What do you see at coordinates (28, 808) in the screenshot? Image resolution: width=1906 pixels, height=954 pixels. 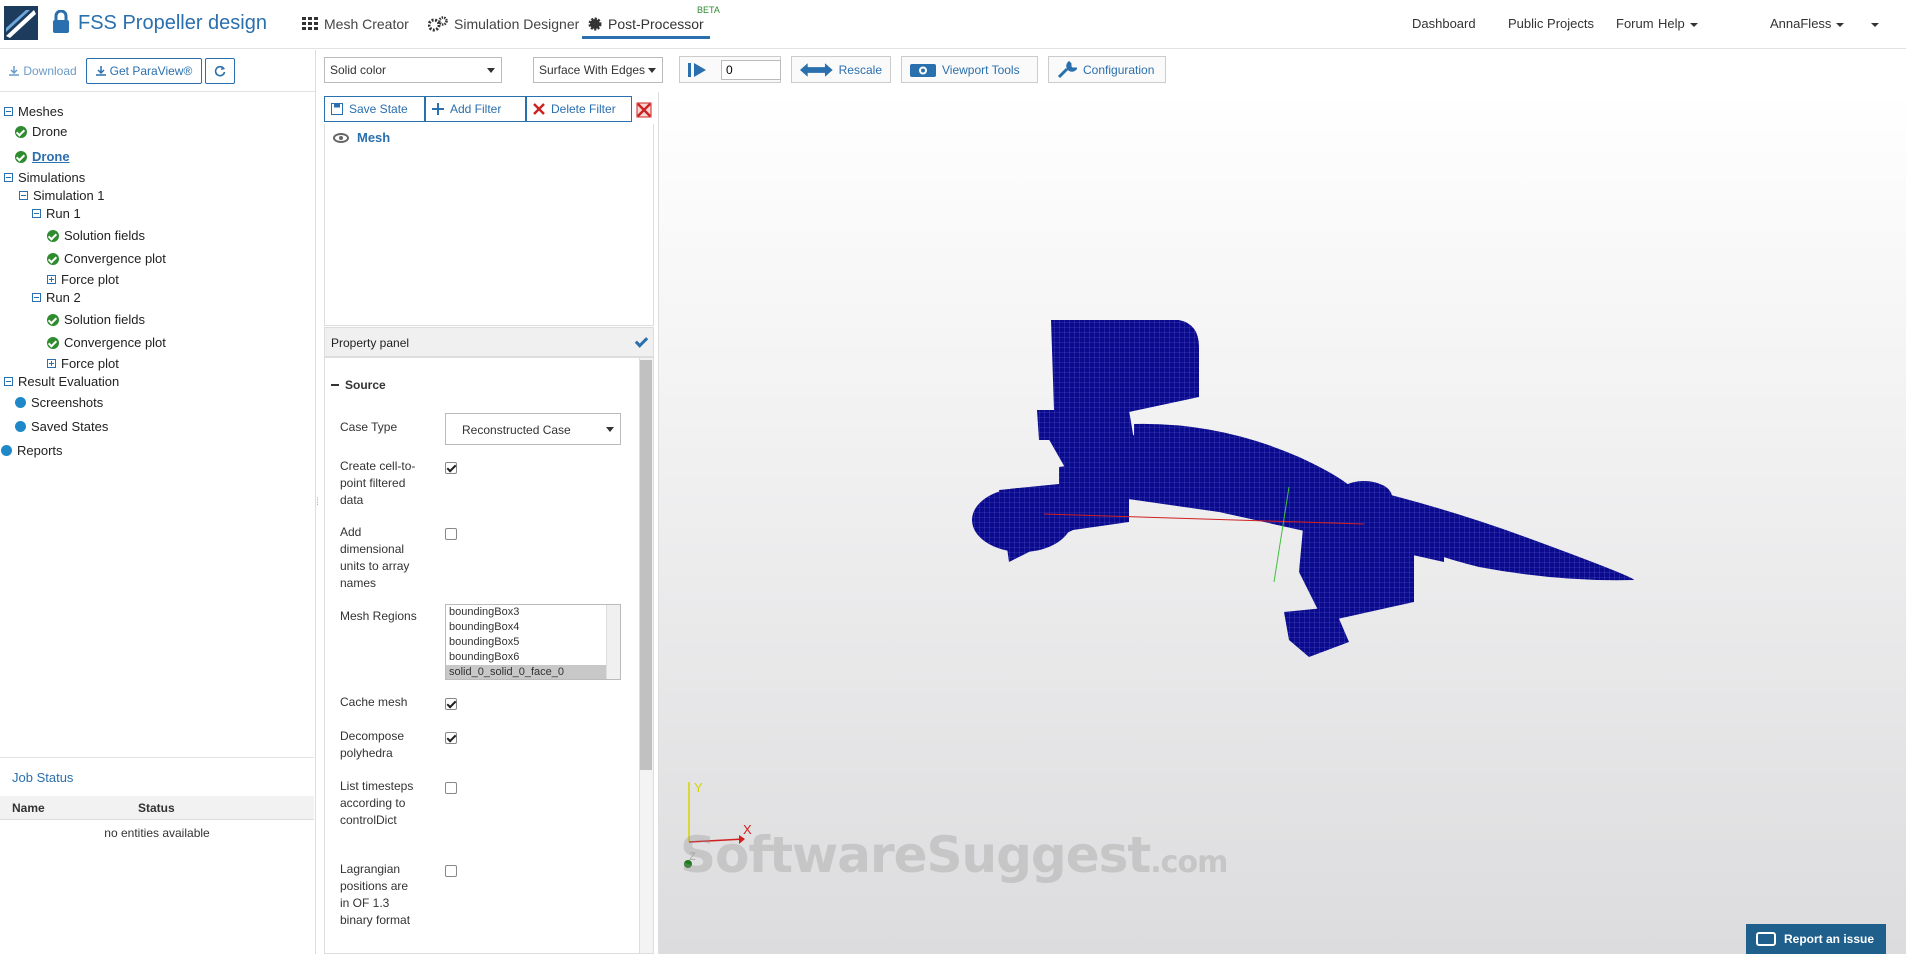 I see `col-name: Name` at bounding box center [28, 808].